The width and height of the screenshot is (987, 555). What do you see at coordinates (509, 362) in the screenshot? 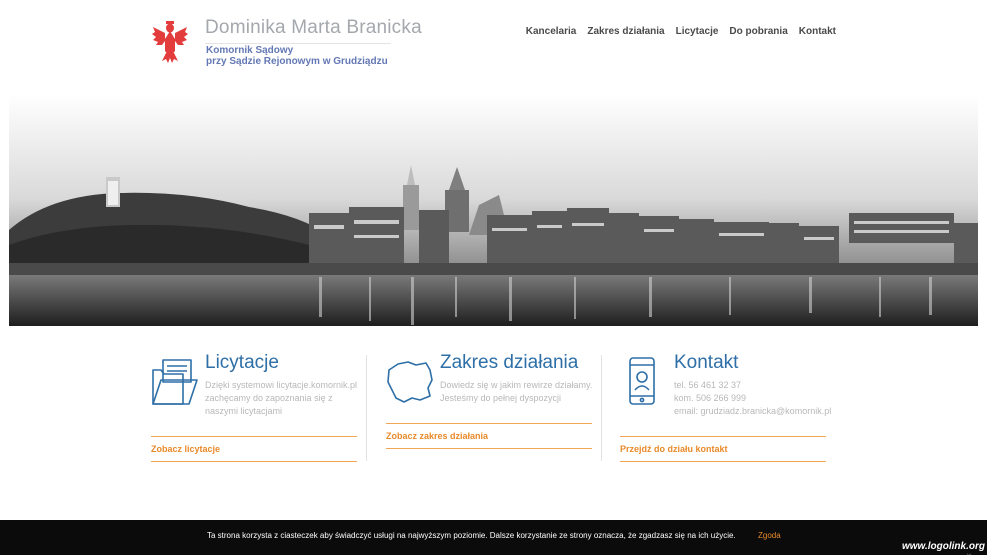
I see `feature-title-zakres: Zakres działania` at bounding box center [509, 362].